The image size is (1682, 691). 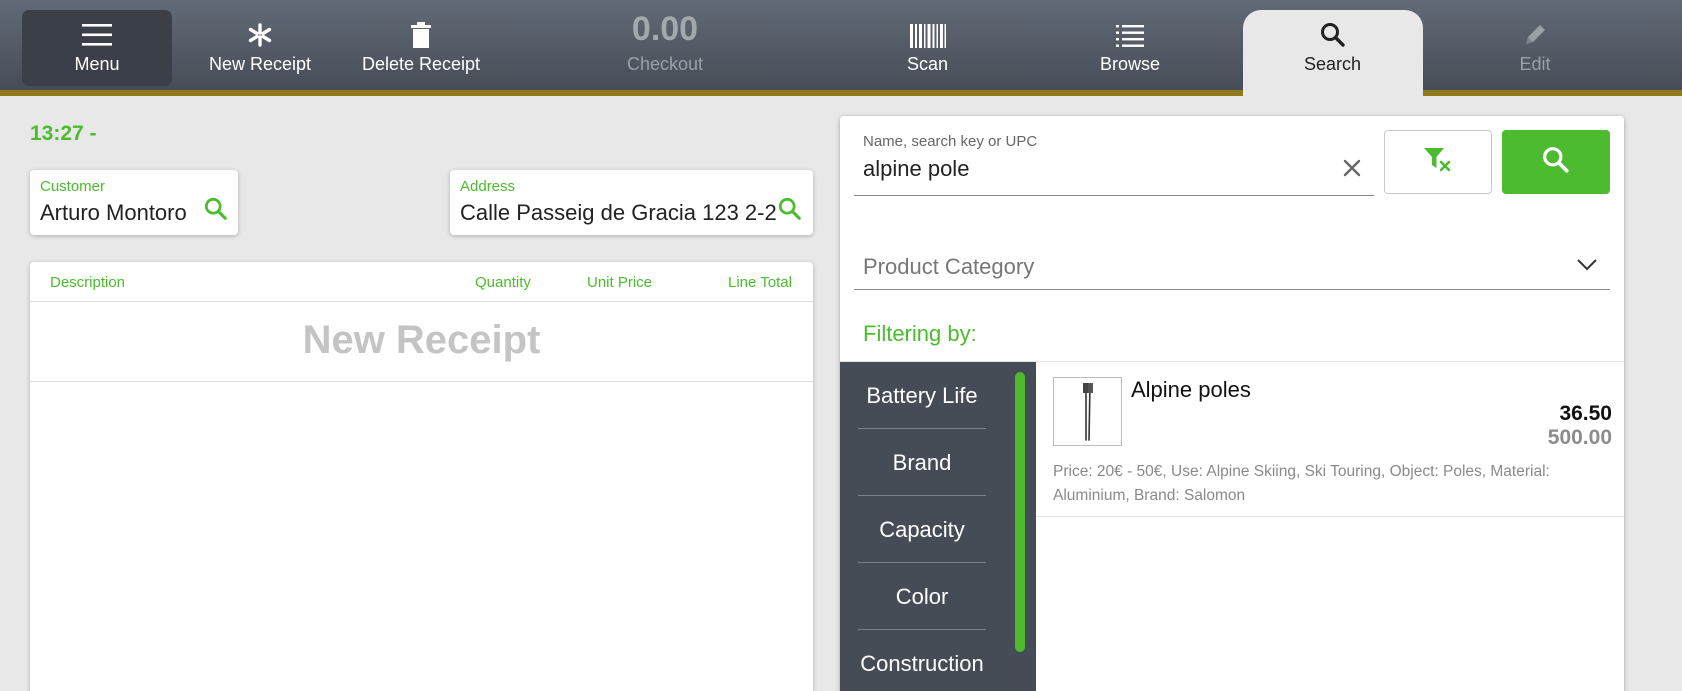 What do you see at coordinates (1535, 64) in the screenshot?
I see `edit-label: Edit` at bounding box center [1535, 64].